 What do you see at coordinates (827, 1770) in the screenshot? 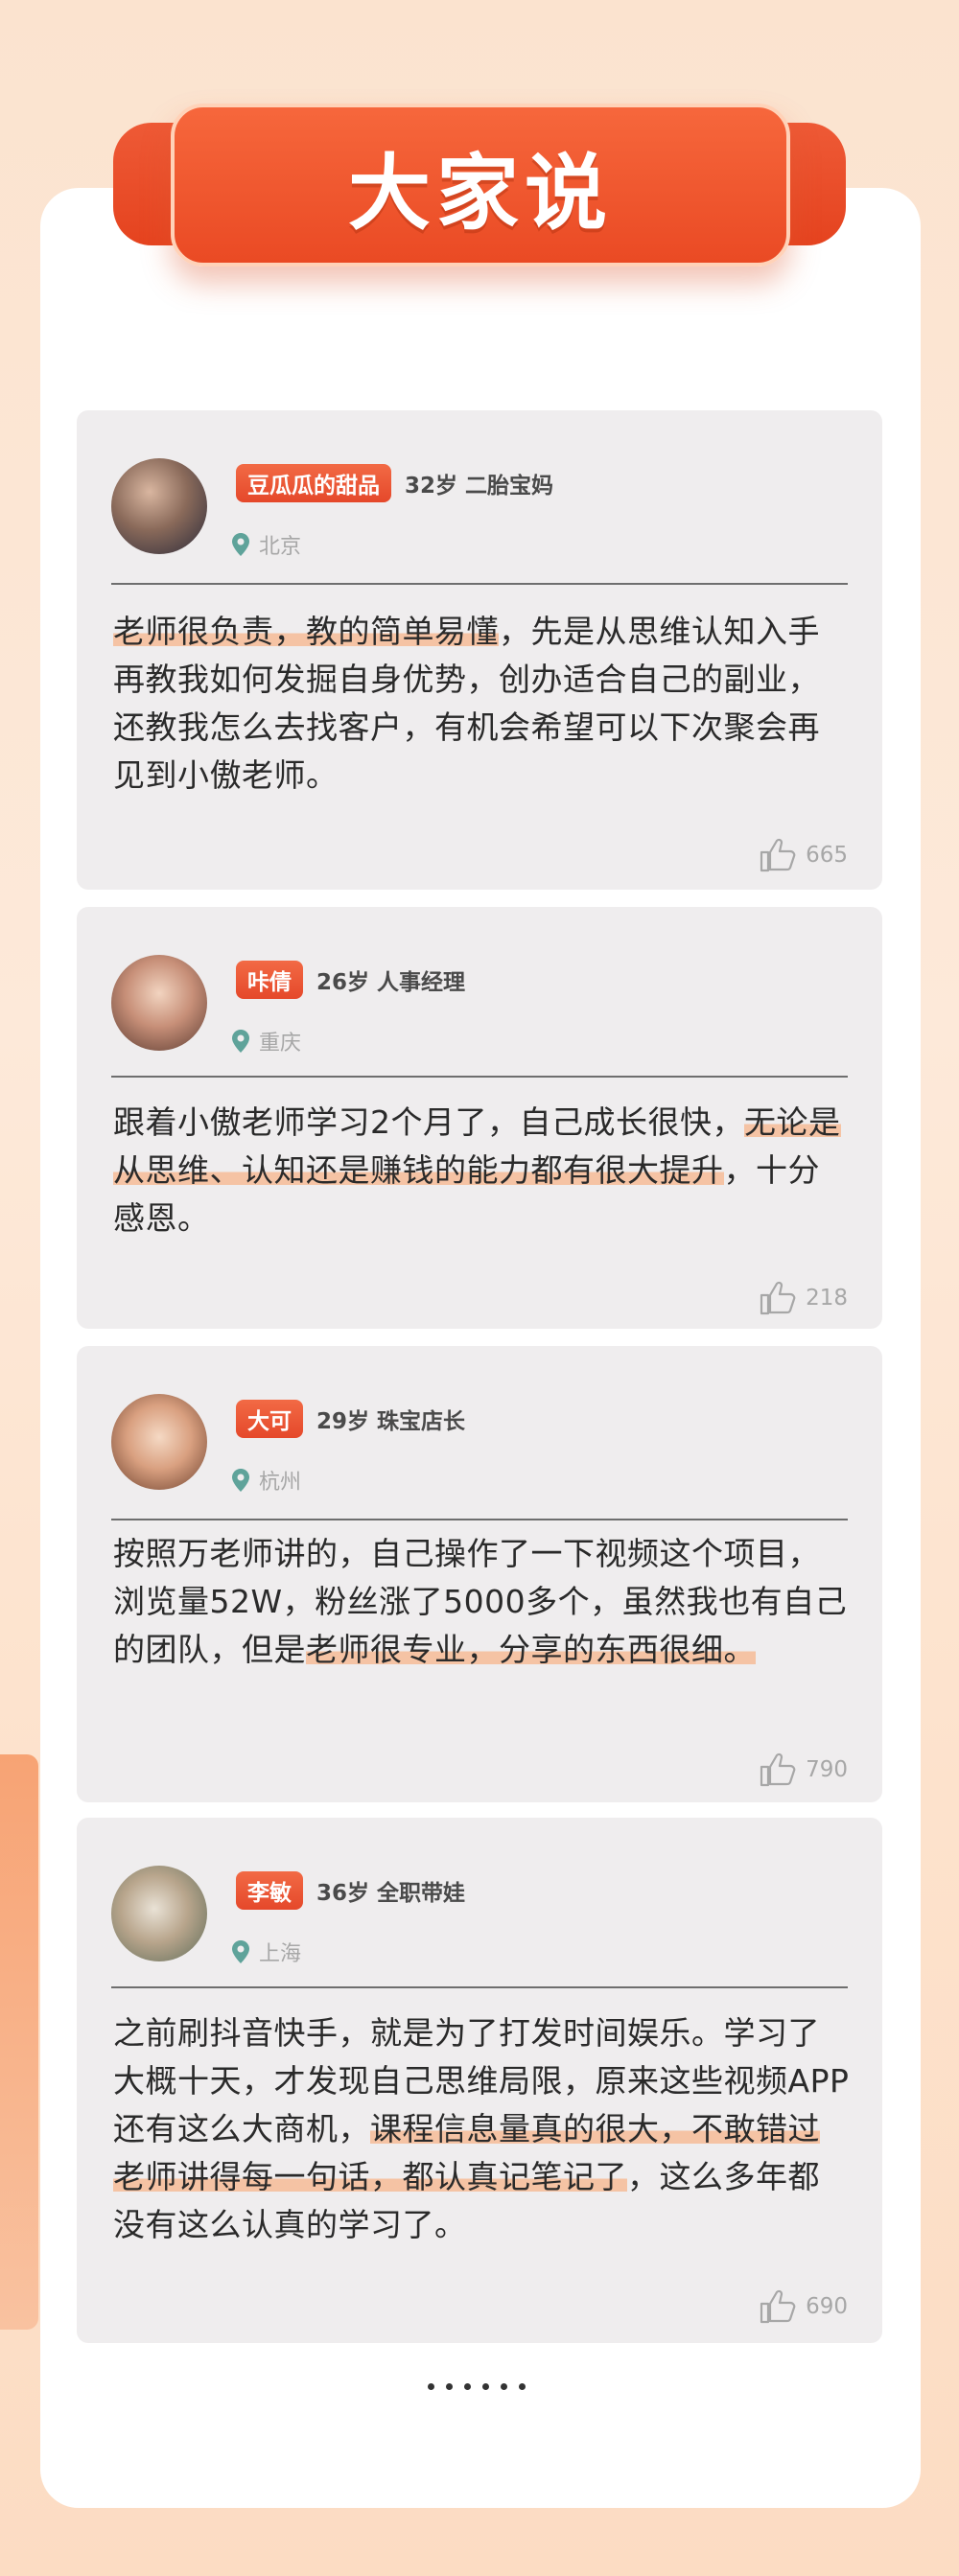
I see `like-count: 790` at bounding box center [827, 1770].